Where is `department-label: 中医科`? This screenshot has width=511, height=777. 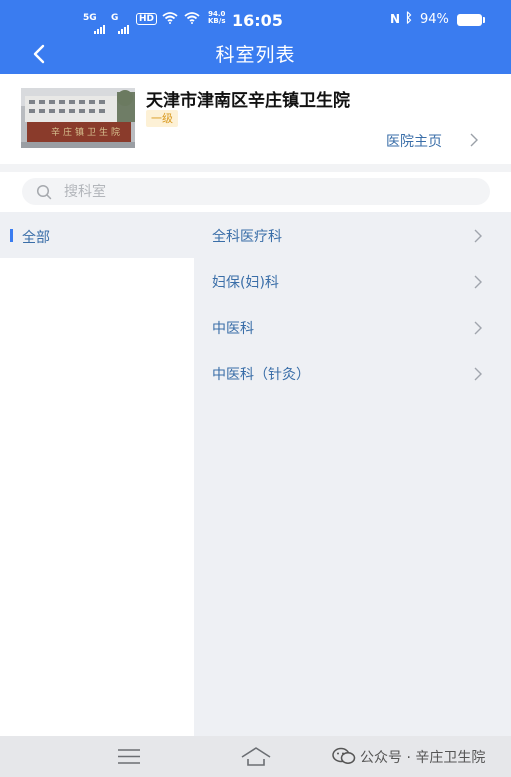
department-label: 中医科 is located at coordinates (233, 329).